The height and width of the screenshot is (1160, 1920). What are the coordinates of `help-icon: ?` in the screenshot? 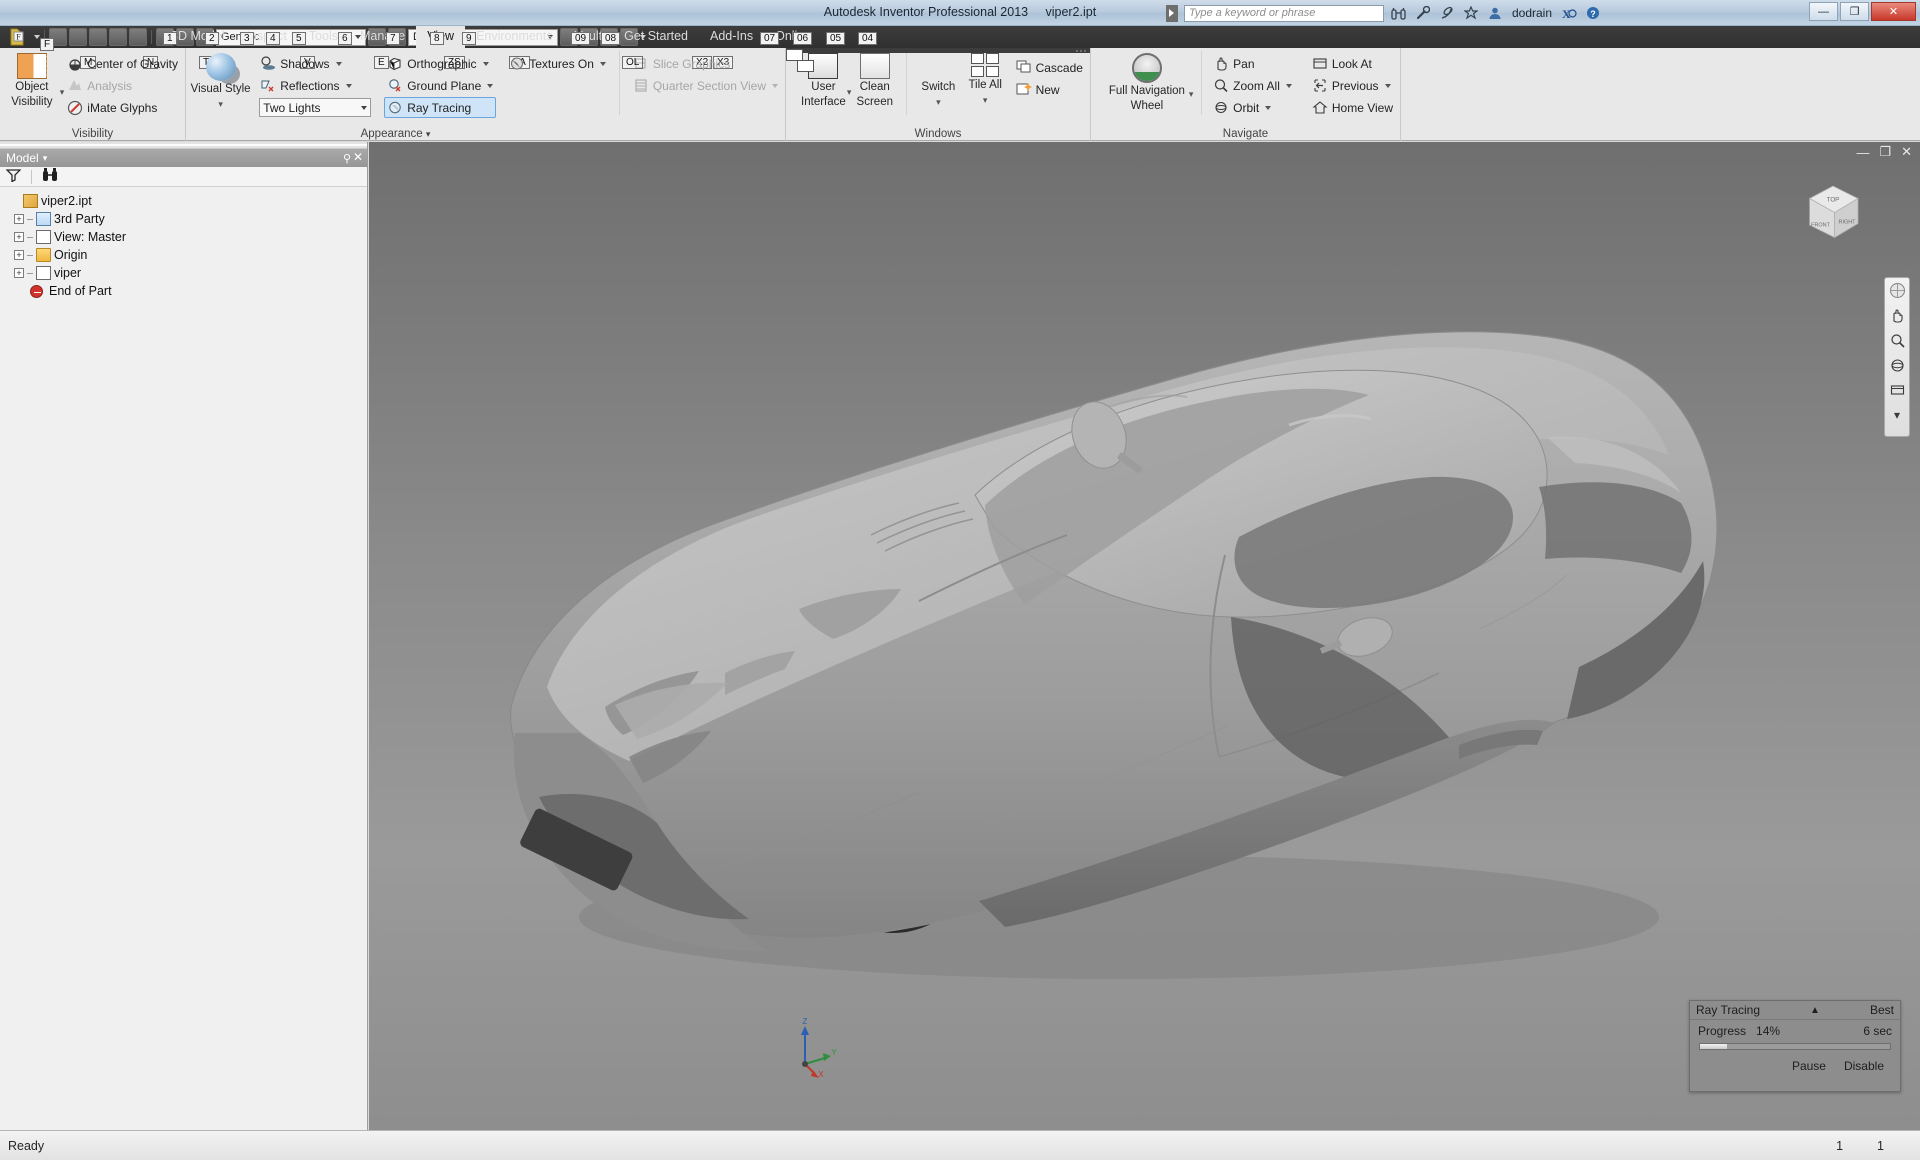 It's located at (1593, 13).